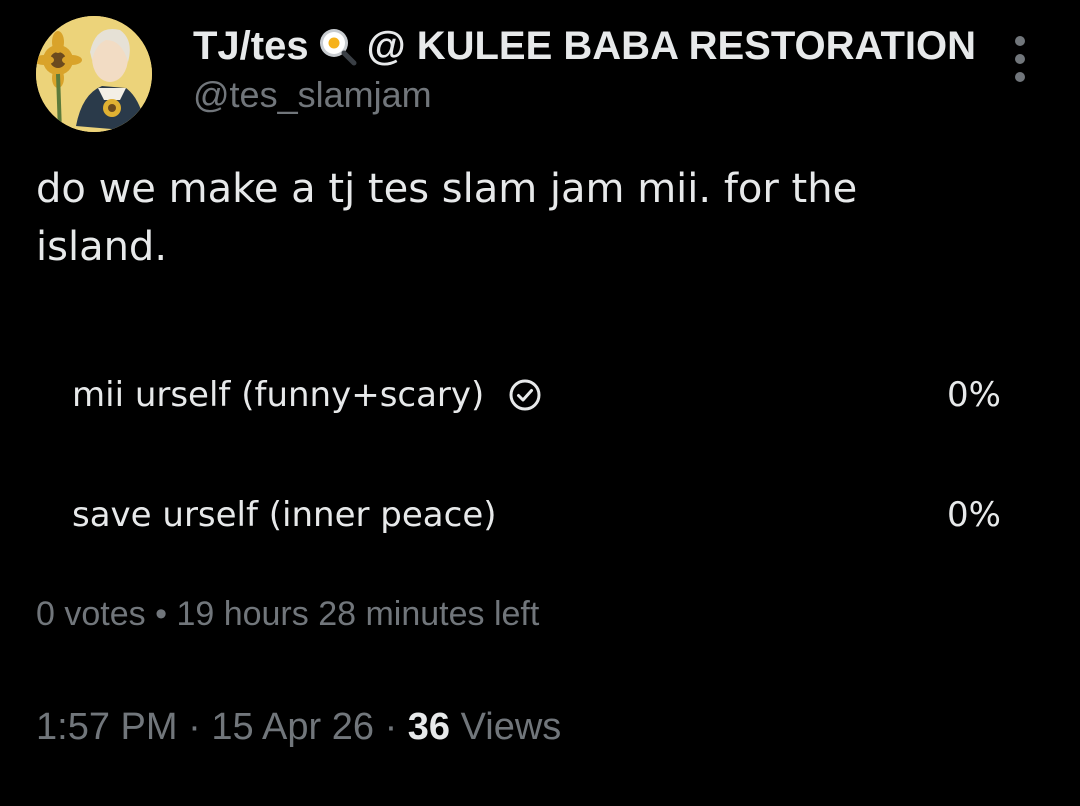 Image resolution: width=1080 pixels, height=806 pixels. I want to click on more-options-button, so click(1020, 59).